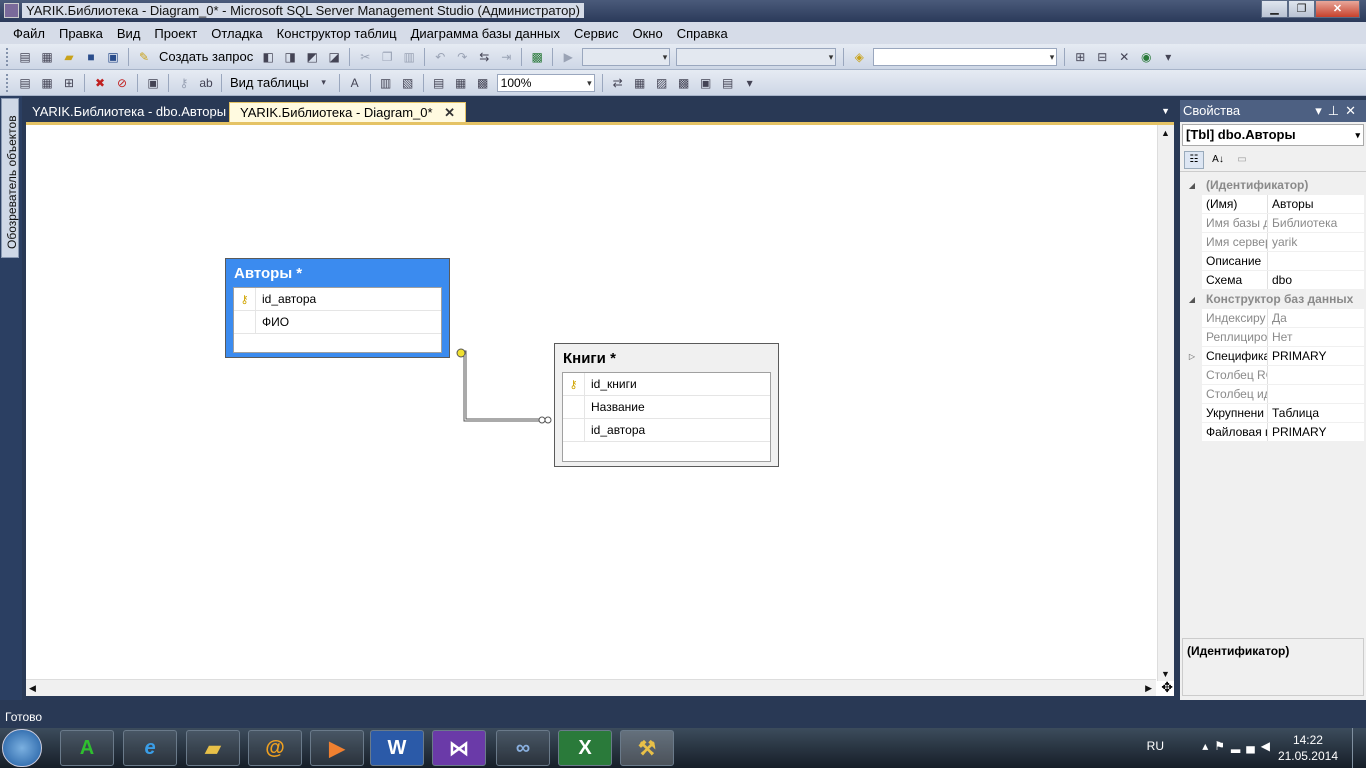 The image size is (1366, 768). I want to click on chevron-down-icon: ▾, so click(324, 83).